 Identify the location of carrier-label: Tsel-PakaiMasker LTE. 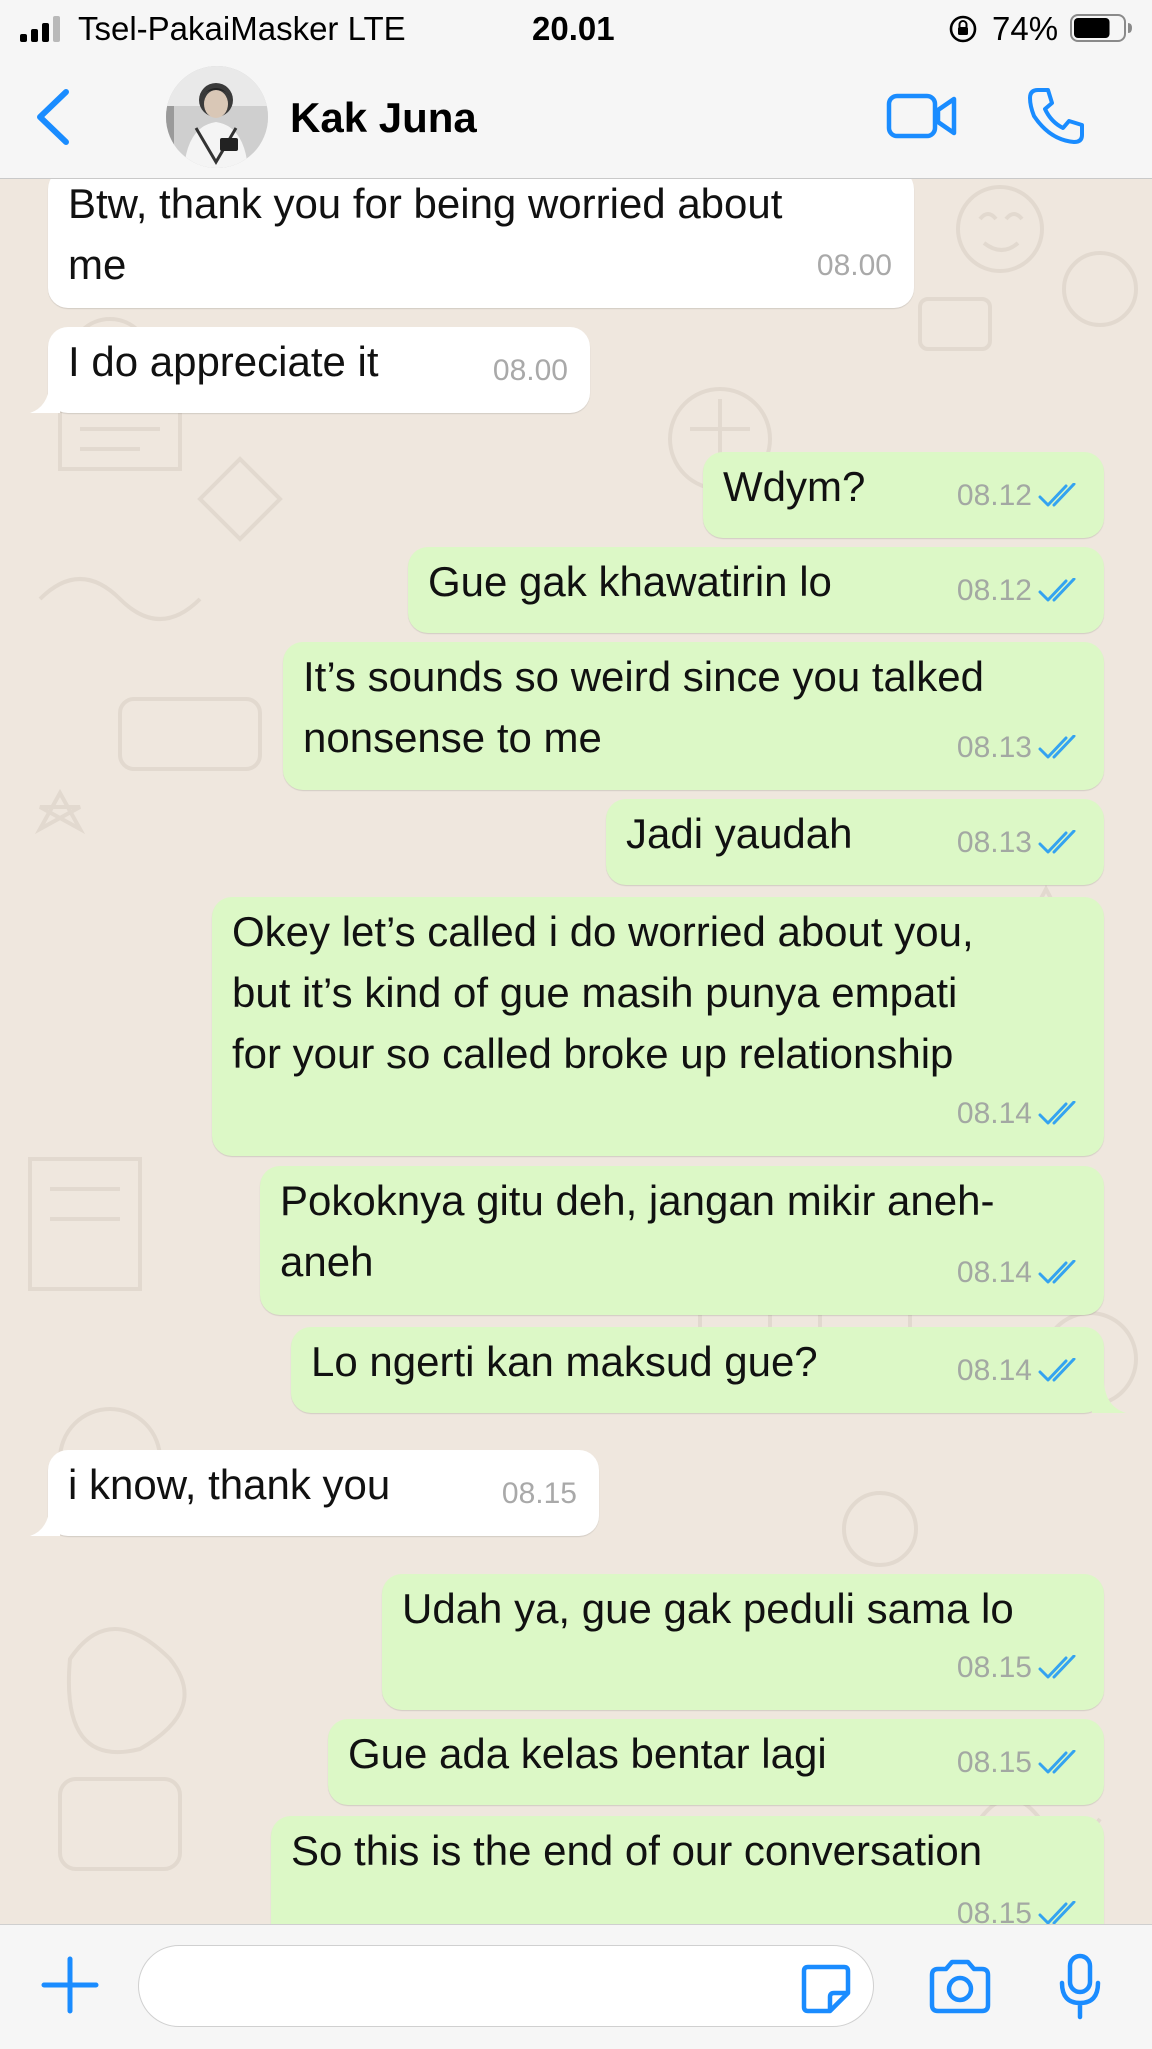
(242, 28).